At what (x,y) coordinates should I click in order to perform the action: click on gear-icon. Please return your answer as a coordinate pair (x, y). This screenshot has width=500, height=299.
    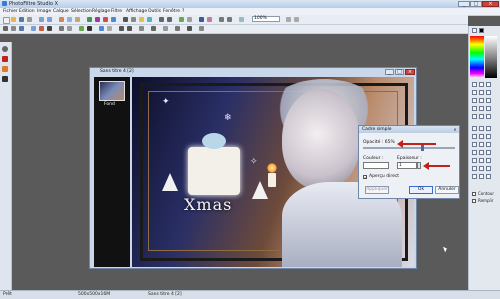
    Looking at the image, I should click on (5, 49).